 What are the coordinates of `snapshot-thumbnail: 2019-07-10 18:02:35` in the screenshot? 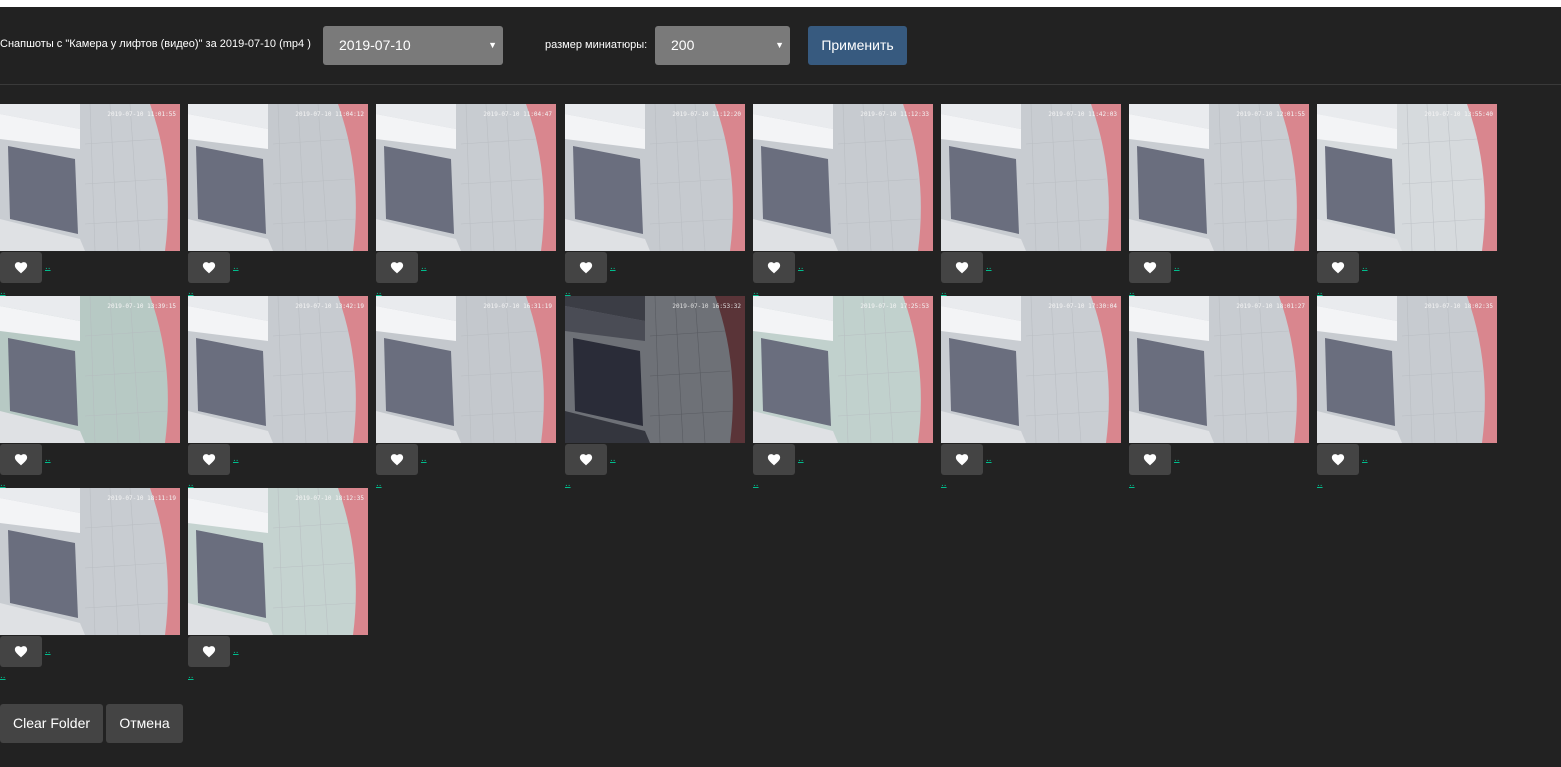 It's located at (1407, 369).